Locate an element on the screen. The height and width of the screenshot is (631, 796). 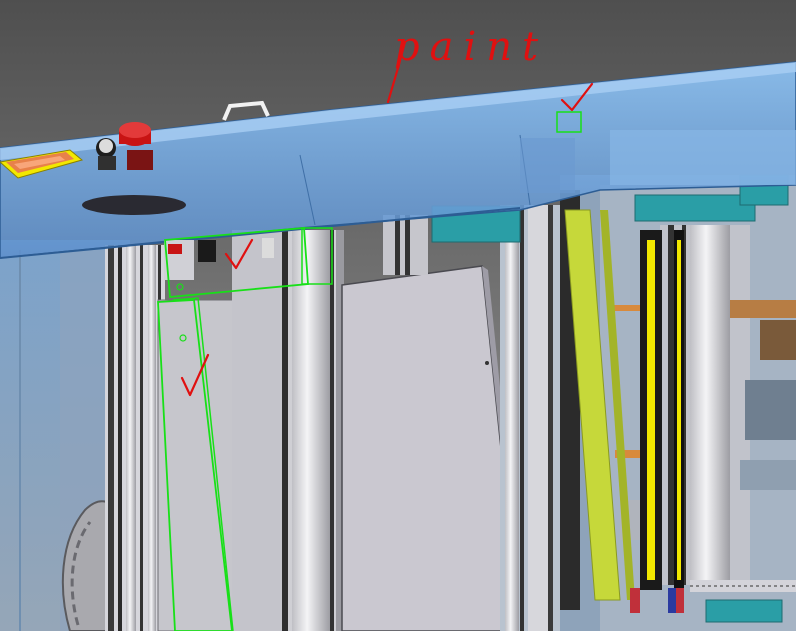
selector-switch is located at coordinates (106, 154).